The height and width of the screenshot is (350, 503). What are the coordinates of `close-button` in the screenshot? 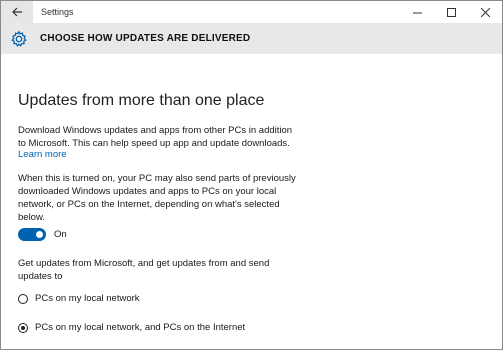 It's located at (485, 12).